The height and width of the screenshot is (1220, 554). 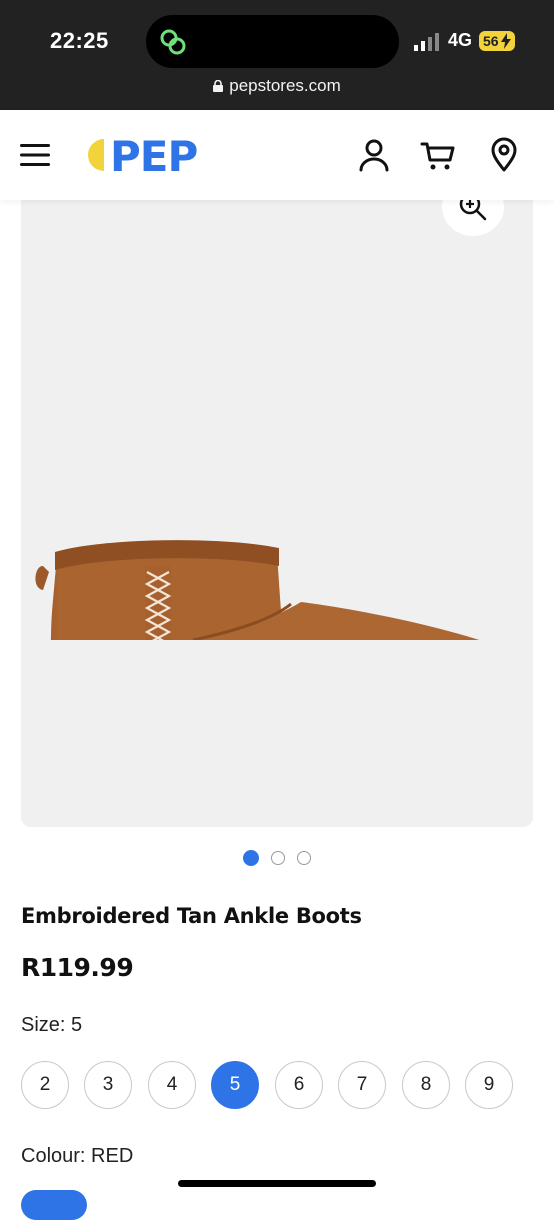 What do you see at coordinates (506, 41) in the screenshot?
I see `charging-bolt-icon` at bounding box center [506, 41].